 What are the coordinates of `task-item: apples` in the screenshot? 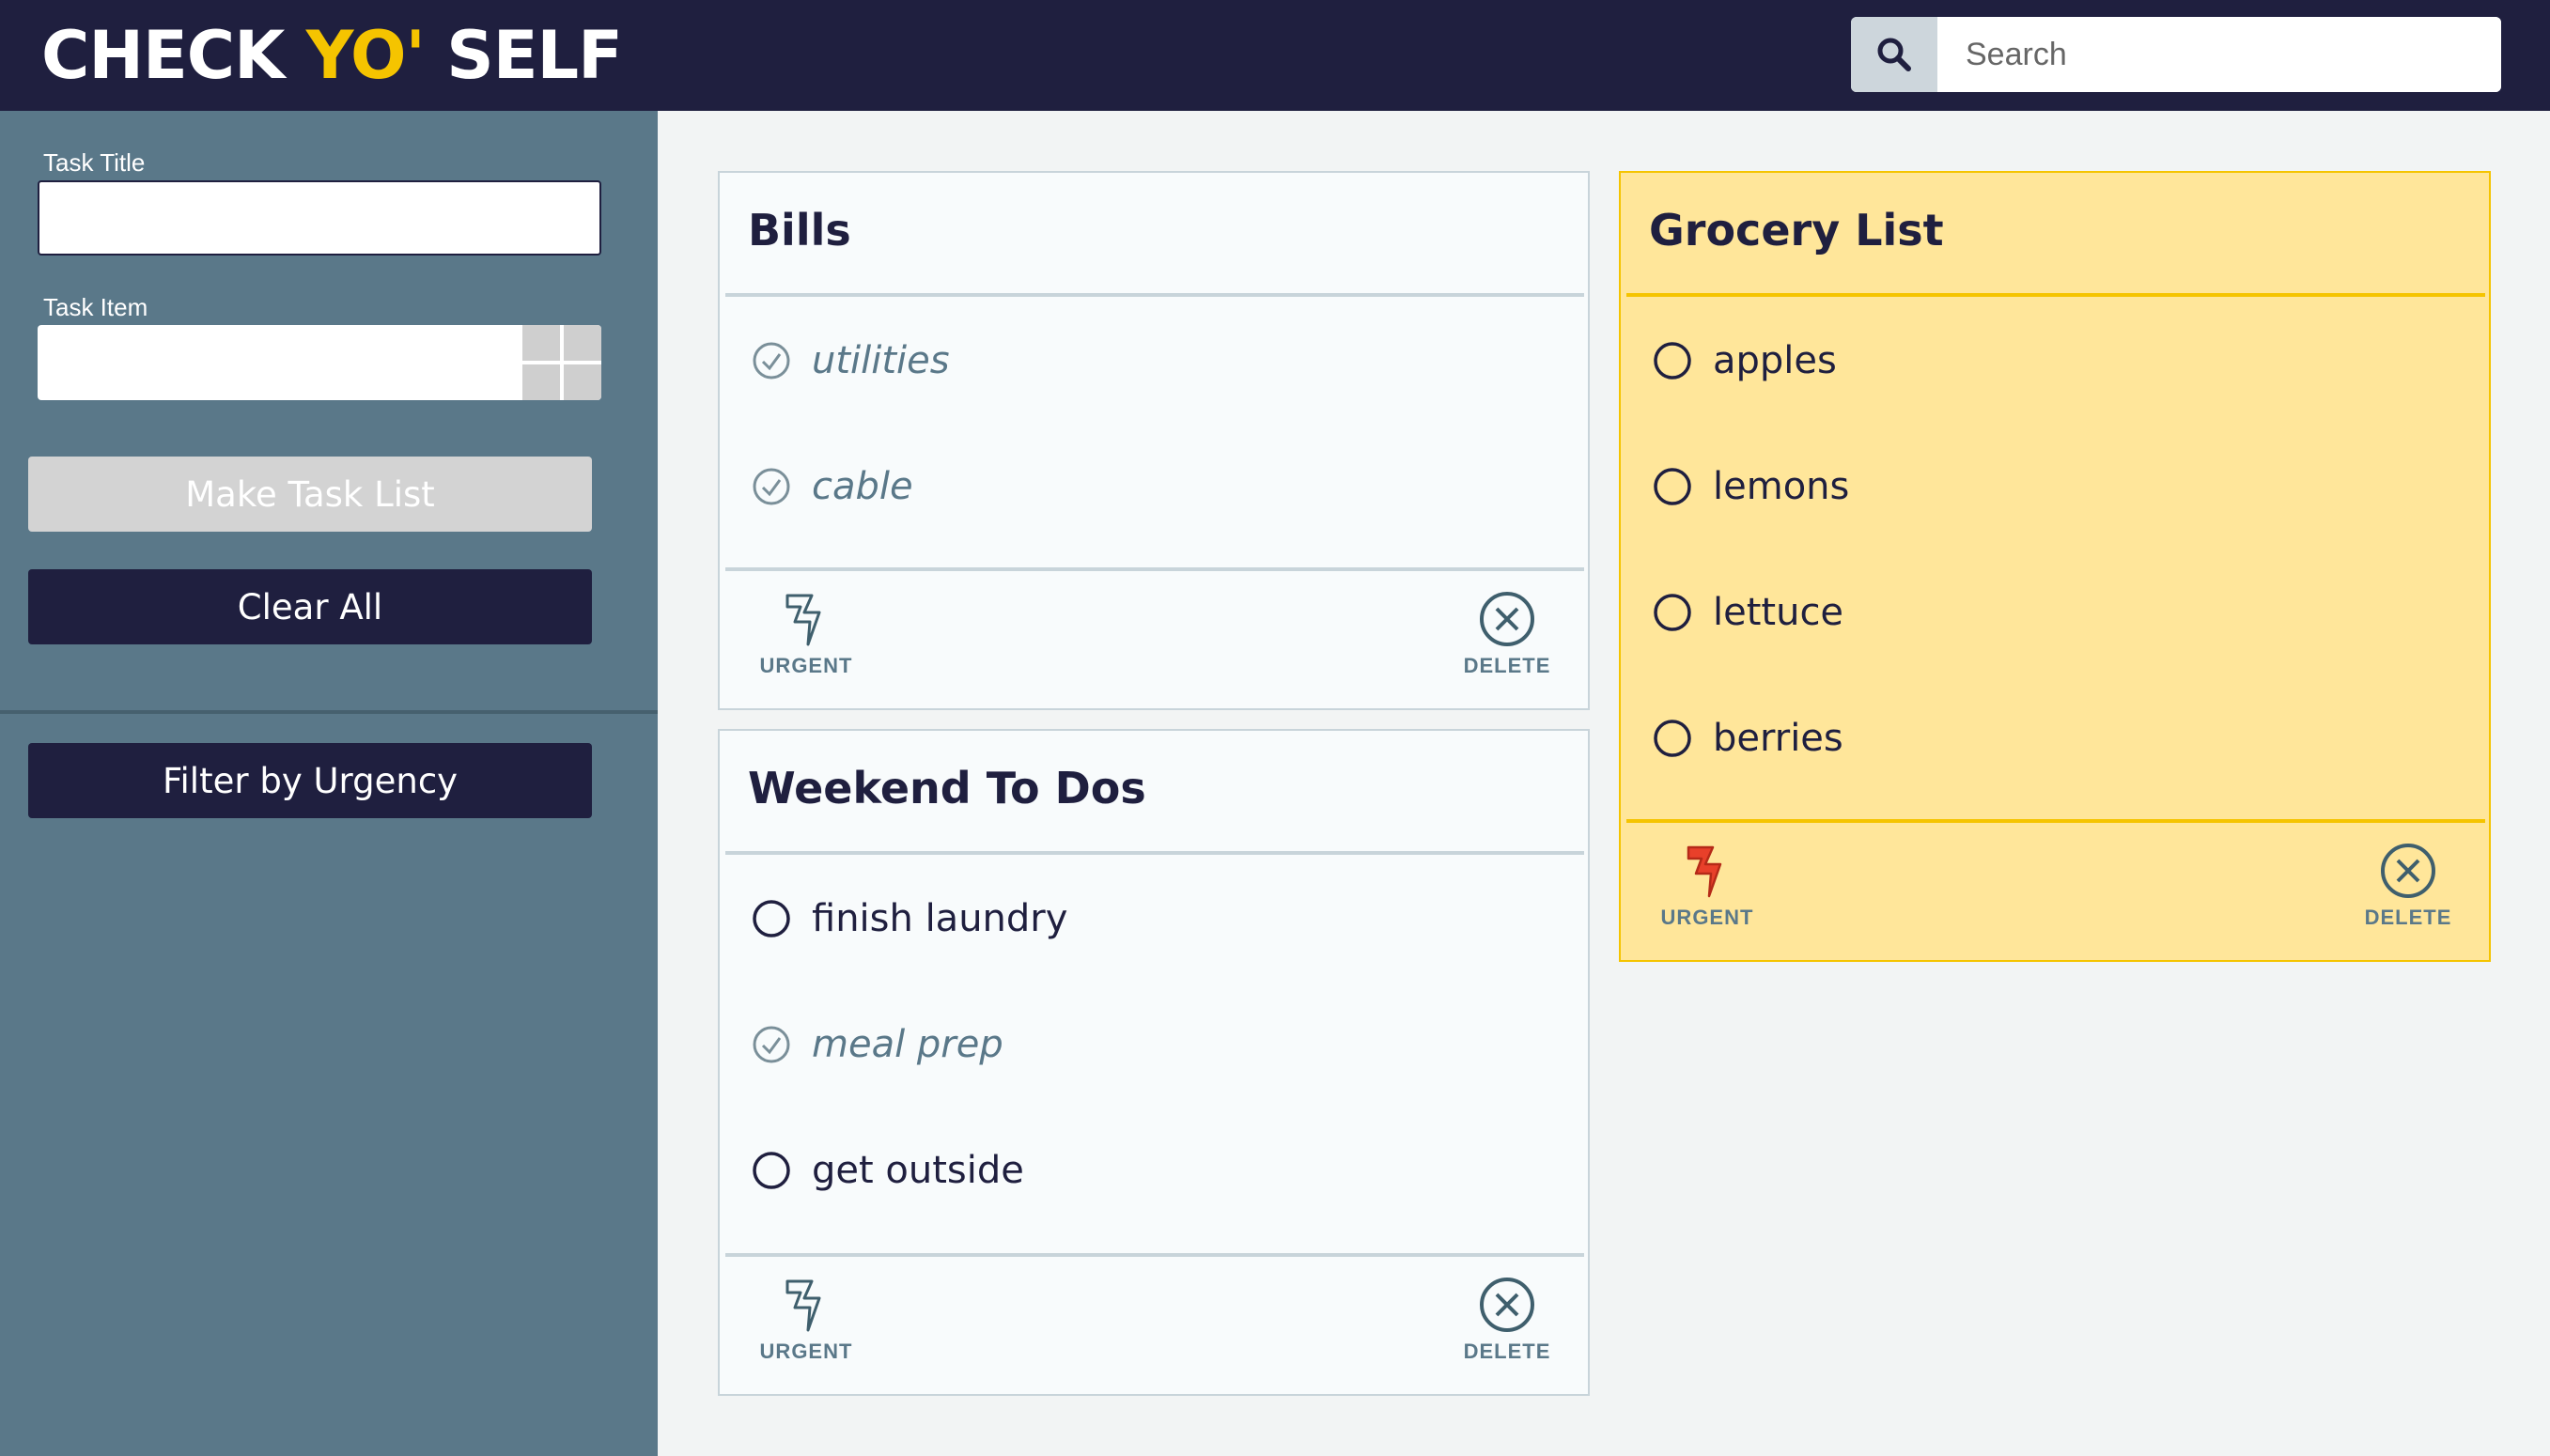 It's located at (1745, 361).